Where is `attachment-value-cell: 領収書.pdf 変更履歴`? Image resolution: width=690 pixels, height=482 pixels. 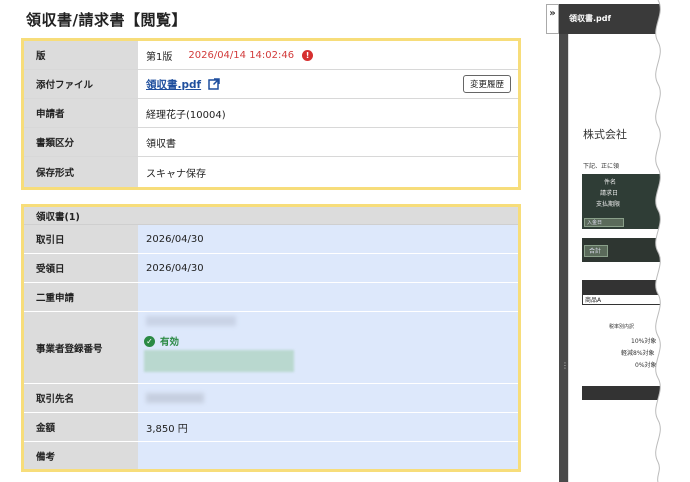 attachment-value-cell: 領収書.pdf 変更履歴 is located at coordinates (328, 84).